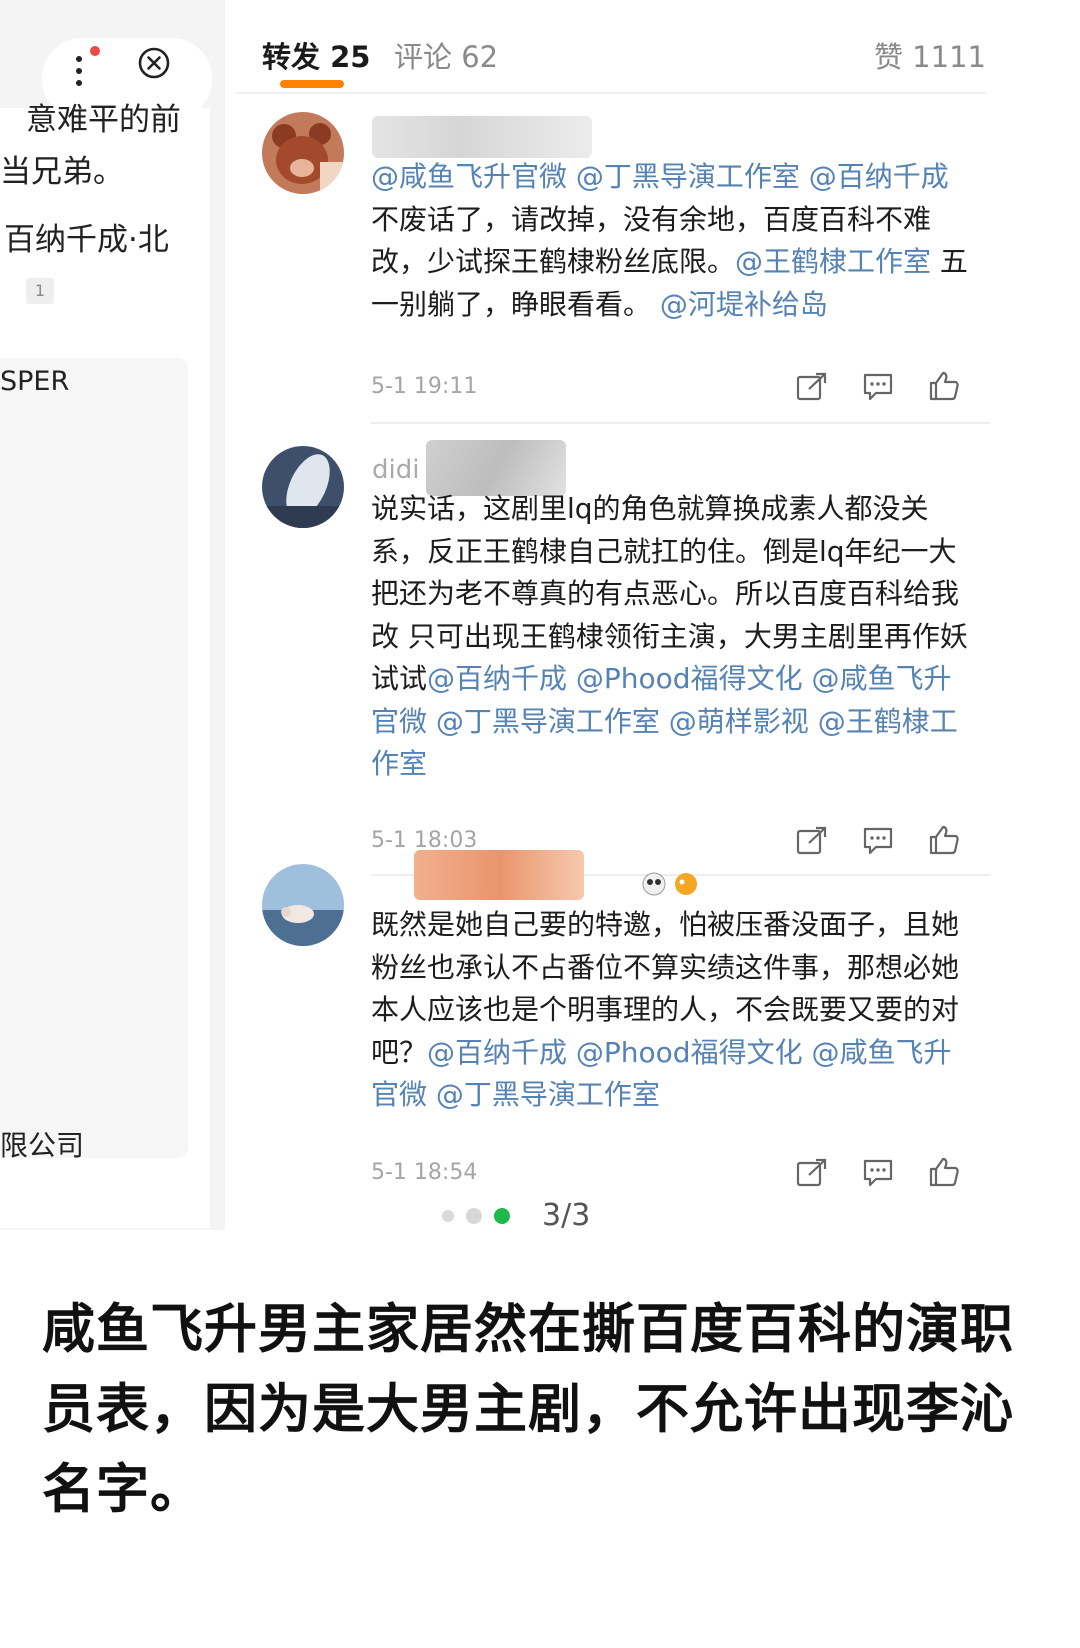 This screenshot has height=1648, width=1080. What do you see at coordinates (312, 84) in the screenshot?
I see `active-tab-indicator` at bounding box center [312, 84].